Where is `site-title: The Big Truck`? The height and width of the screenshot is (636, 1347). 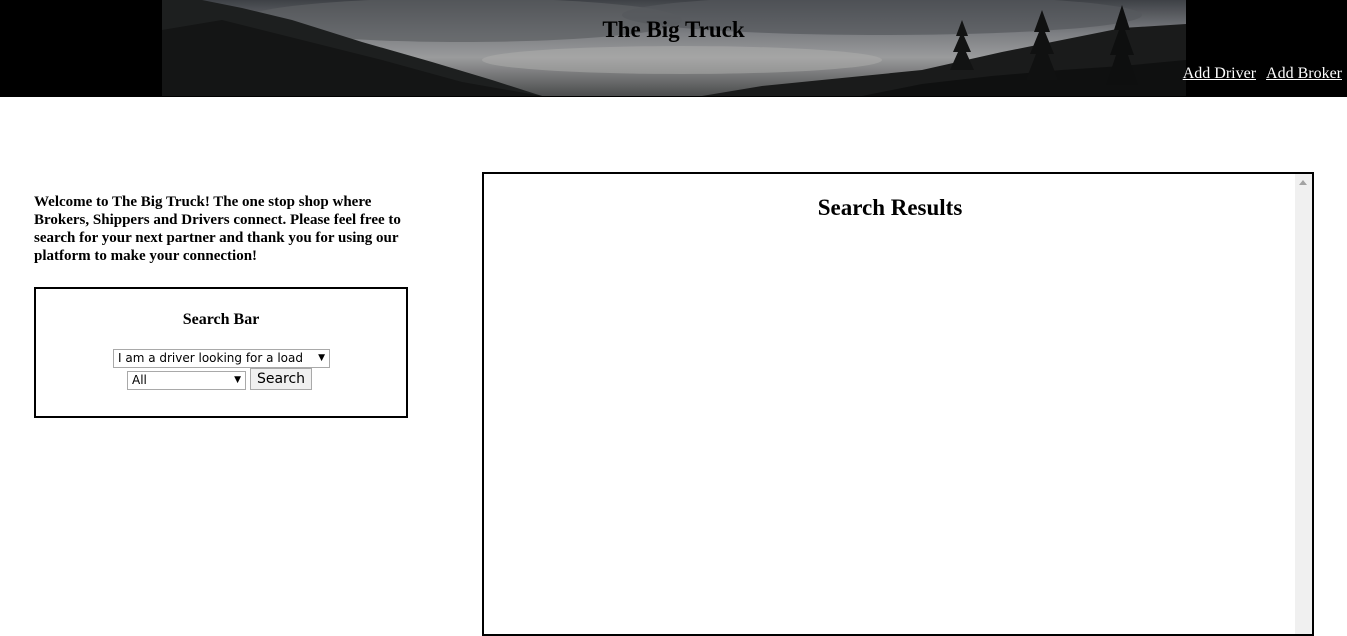
site-title: The Big Truck is located at coordinates (673, 29).